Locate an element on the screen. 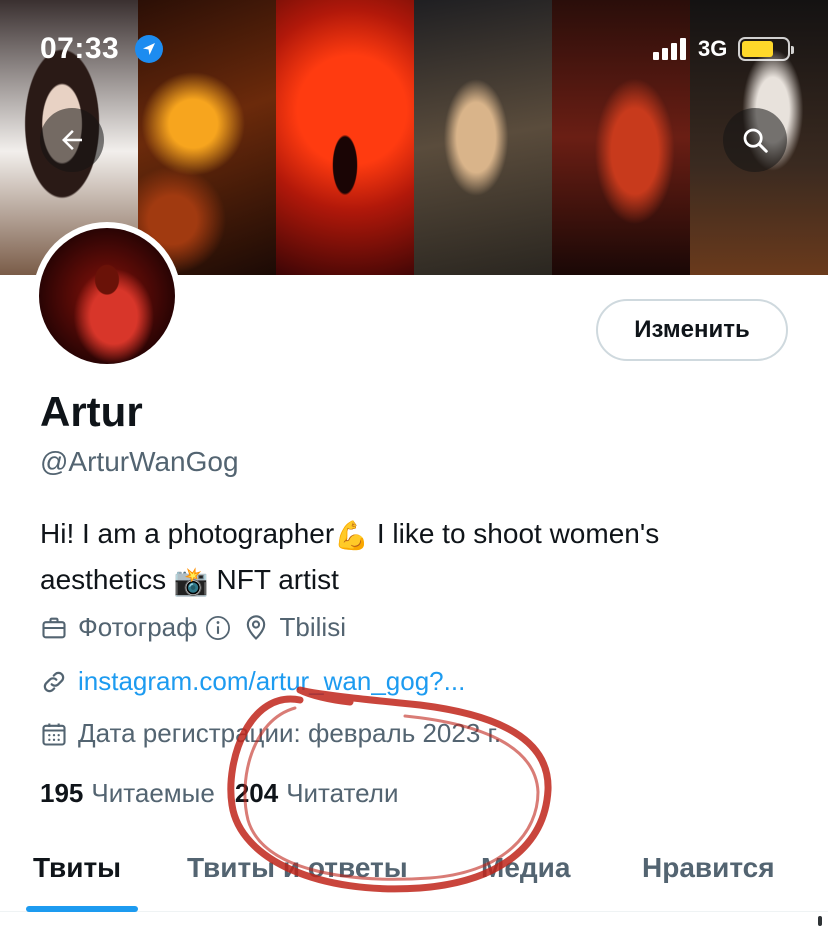 This screenshot has width=828, height=926. camera-flash-emoji: 📸 is located at coordinates (191, 581).